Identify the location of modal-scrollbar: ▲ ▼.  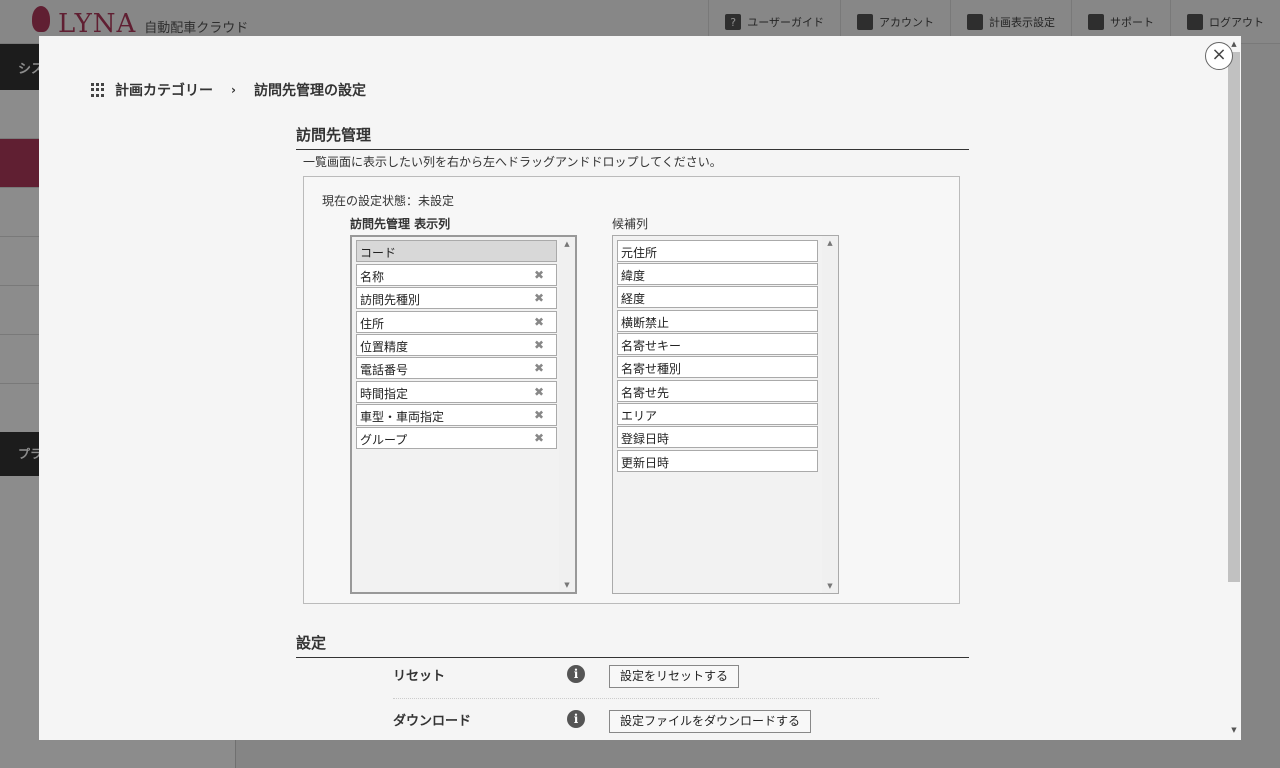
(1233, 388).